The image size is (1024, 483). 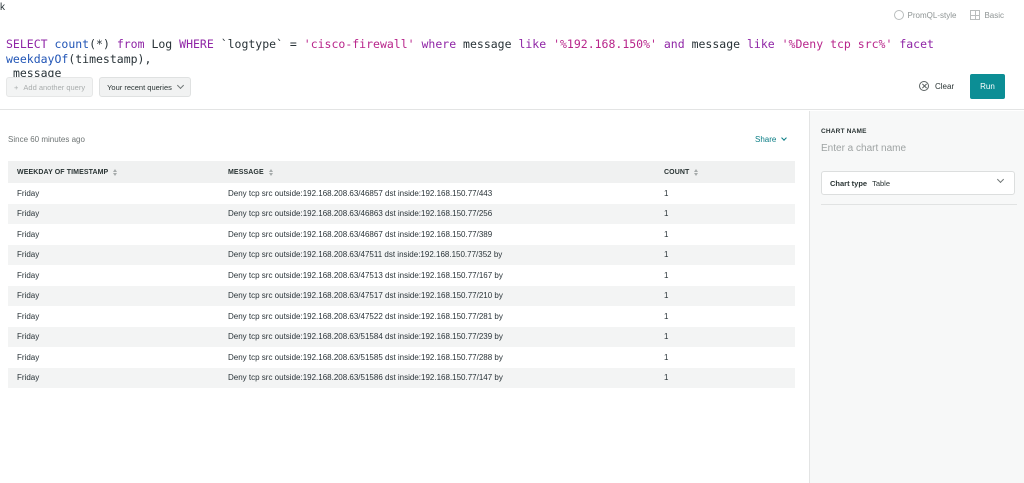 I want to click on run-label: Run, so click(x=987, y=86).